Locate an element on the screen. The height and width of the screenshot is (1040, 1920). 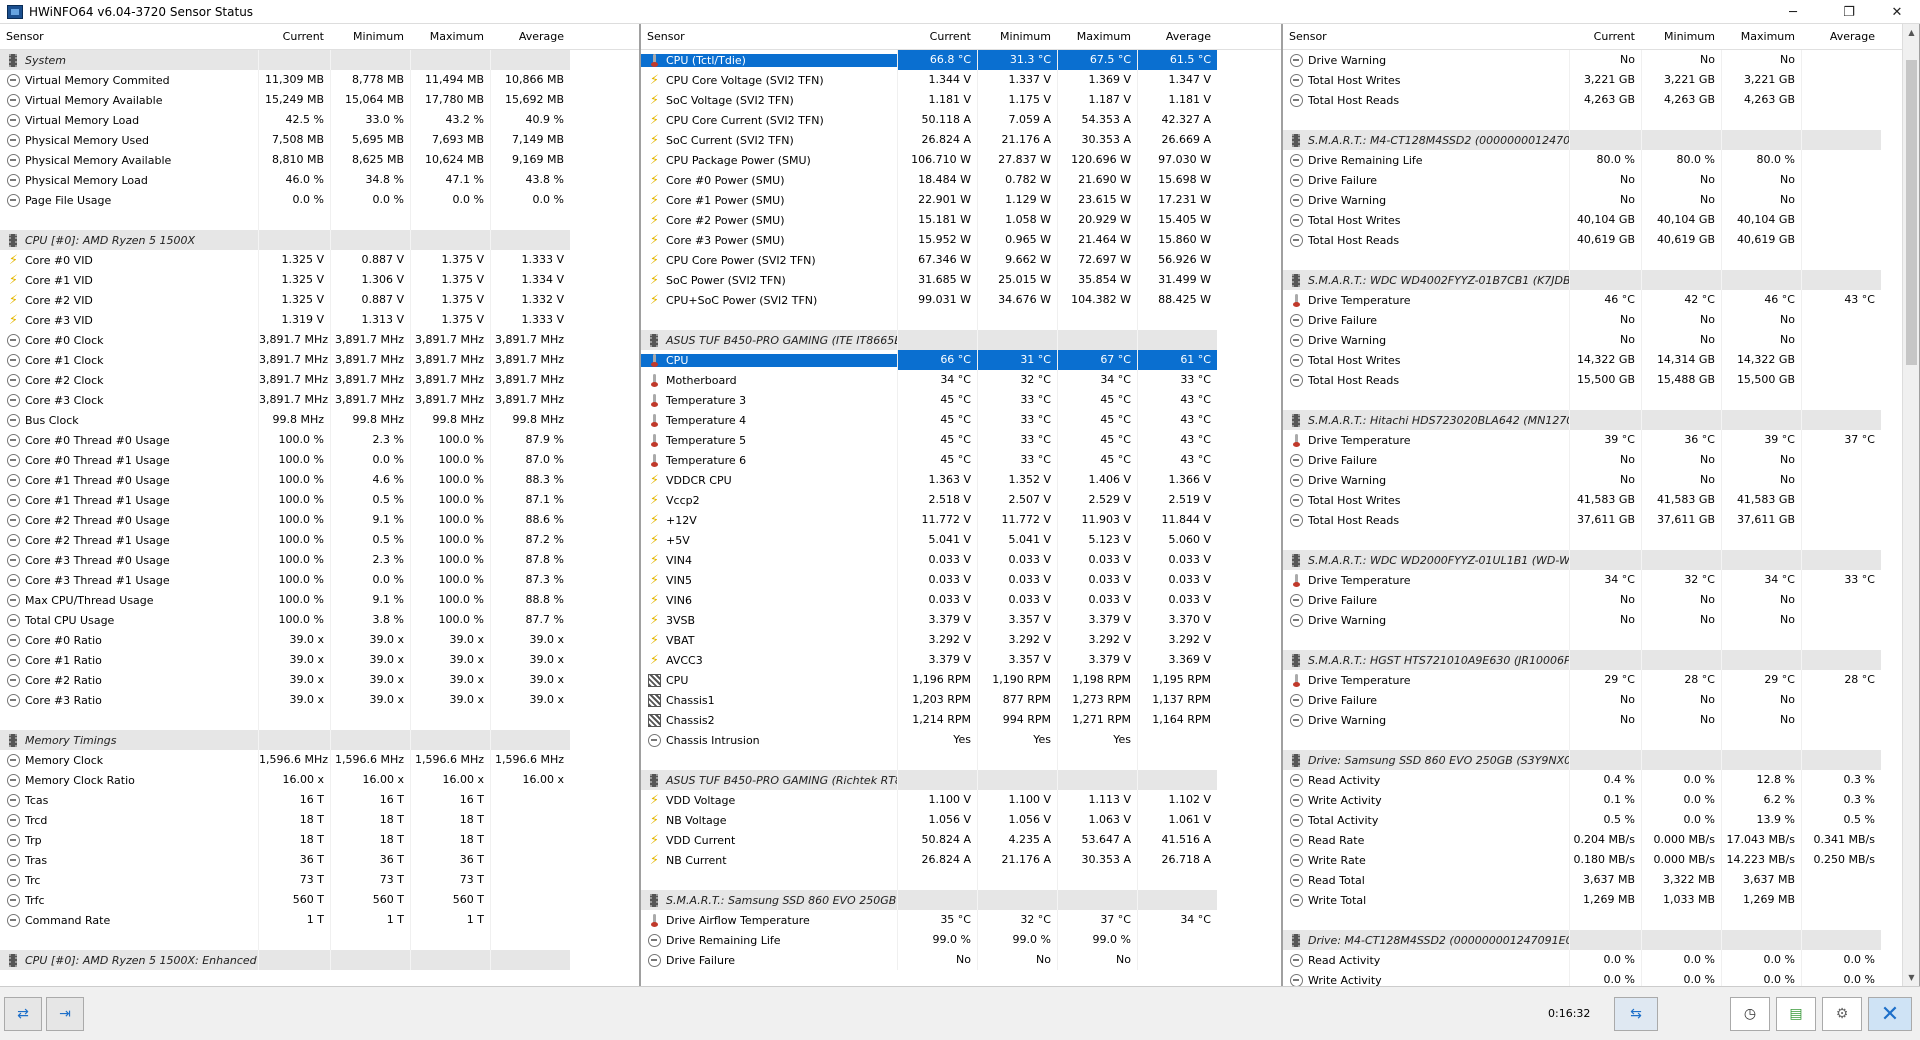
sensor-row: ⚡ Vccp2 2.518 V 2.507 V 2.529 V 2.519 V is located at coordinates (961, 500).